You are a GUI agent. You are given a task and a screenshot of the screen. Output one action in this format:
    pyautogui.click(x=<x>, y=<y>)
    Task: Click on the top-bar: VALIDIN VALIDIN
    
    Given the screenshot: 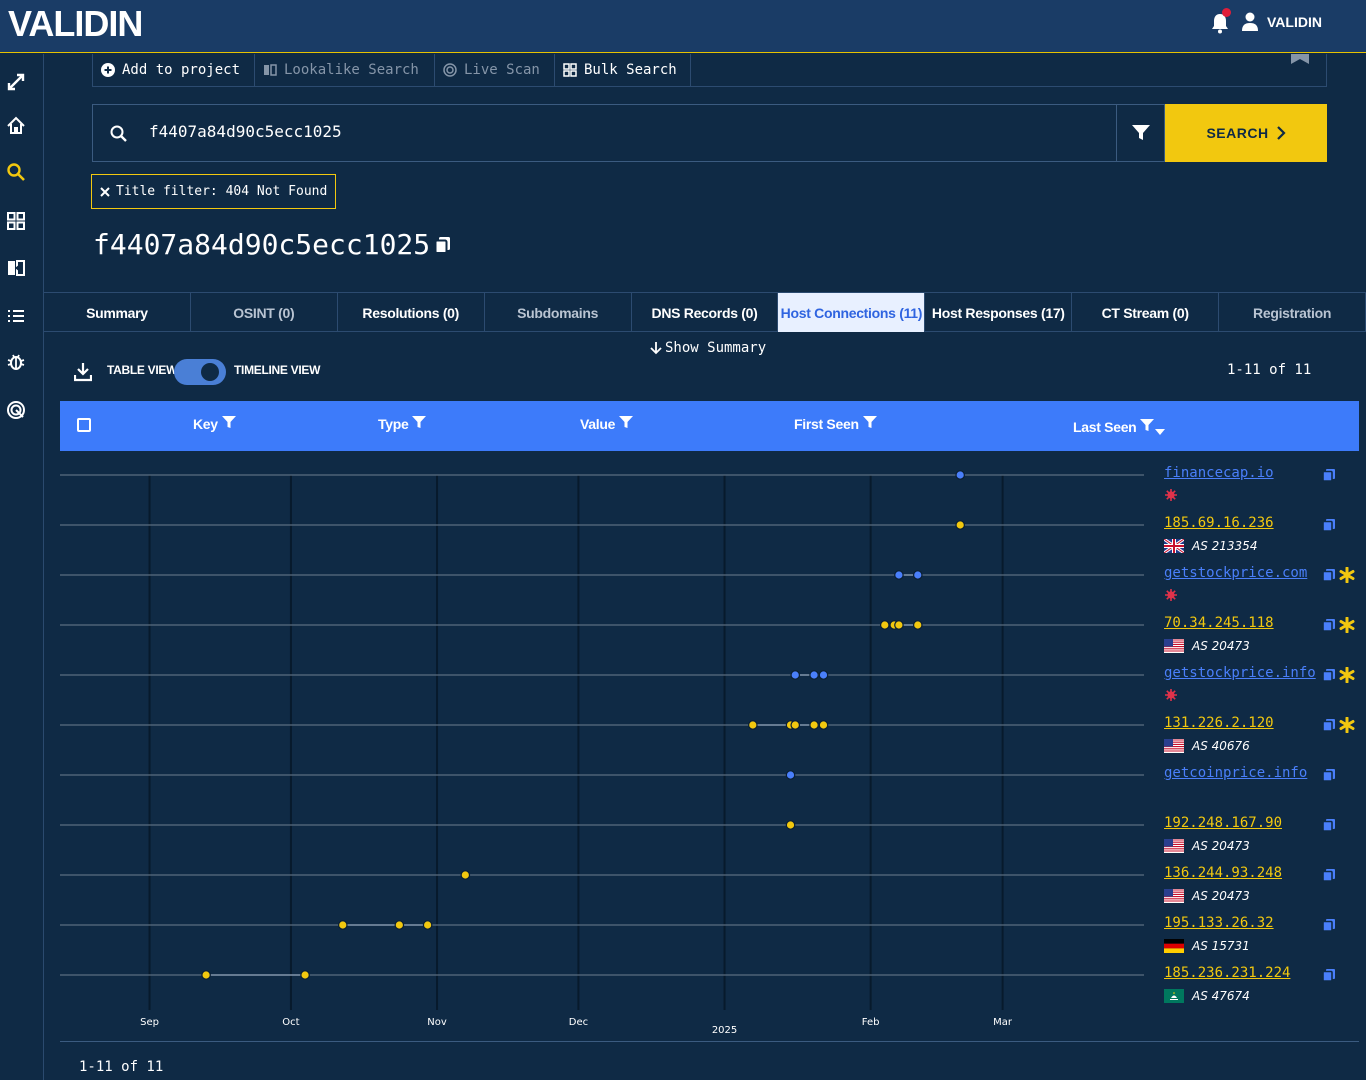 What is the action you would take?
    pyautogui.click(x=683, y=26)
    